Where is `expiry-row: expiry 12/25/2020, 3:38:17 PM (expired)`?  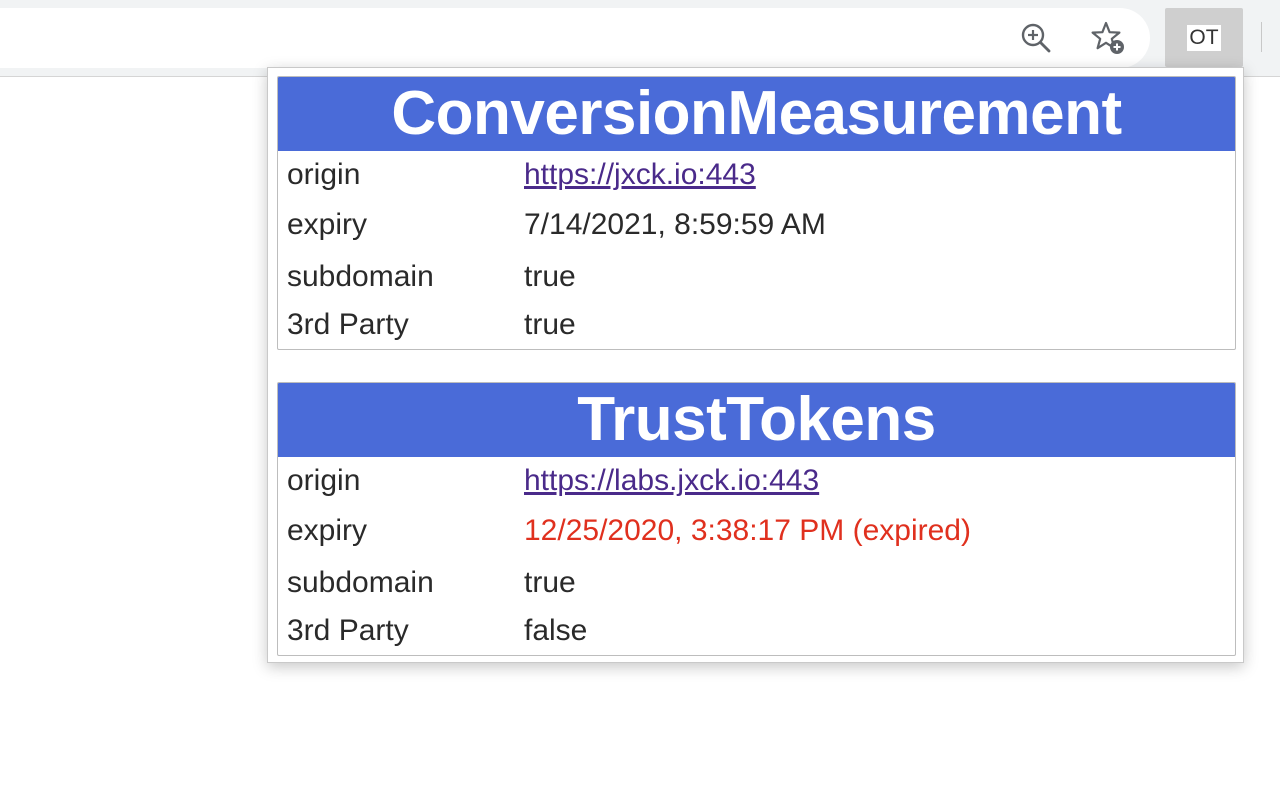
expiry-row: expiry 12/25/2020, 3:38:17 PM (expired) is located at coordinates (756, 535).